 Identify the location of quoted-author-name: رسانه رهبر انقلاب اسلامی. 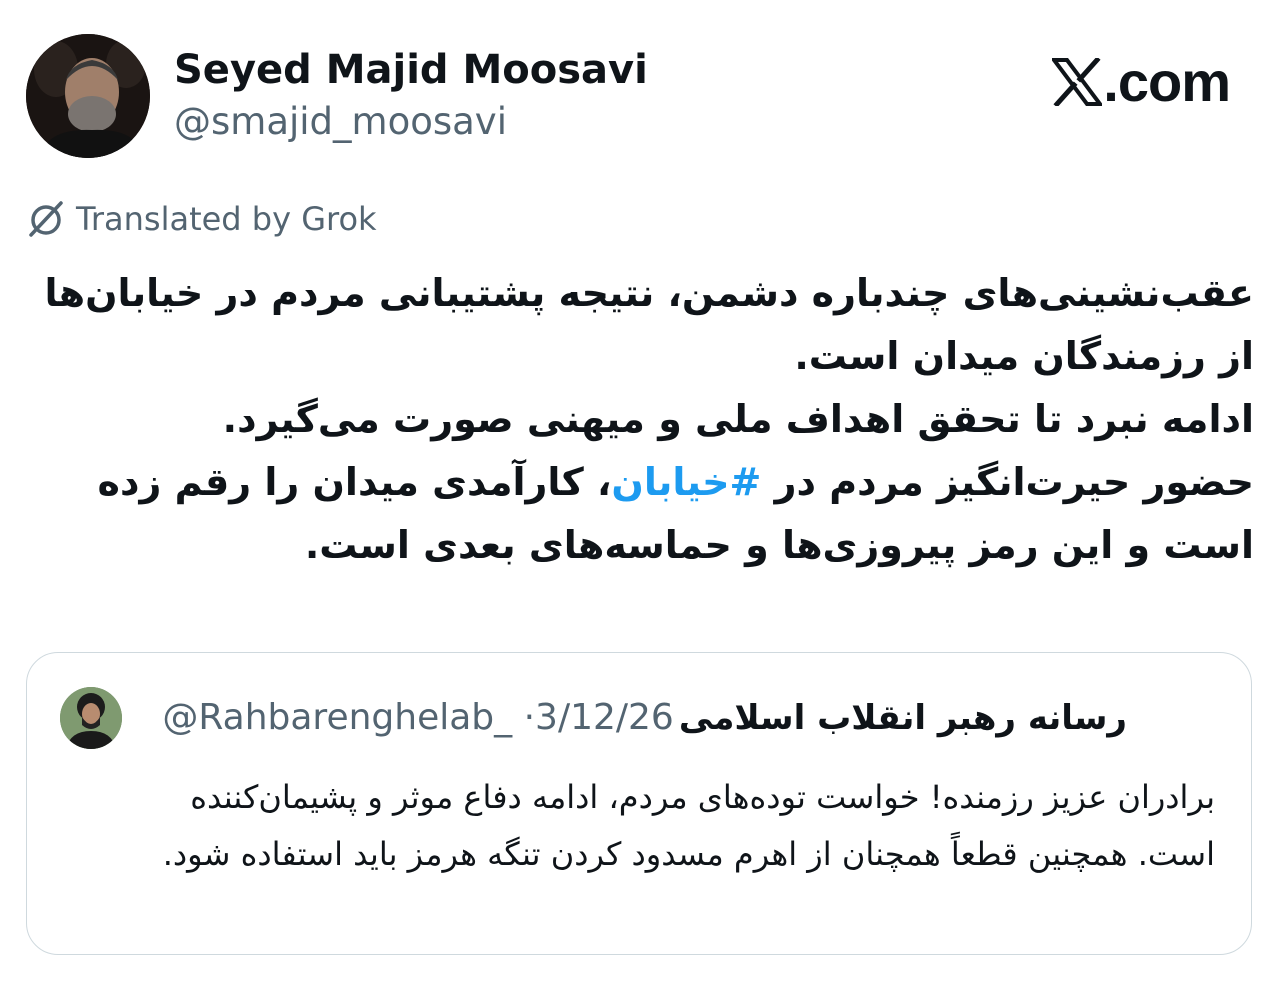
(903, 718).